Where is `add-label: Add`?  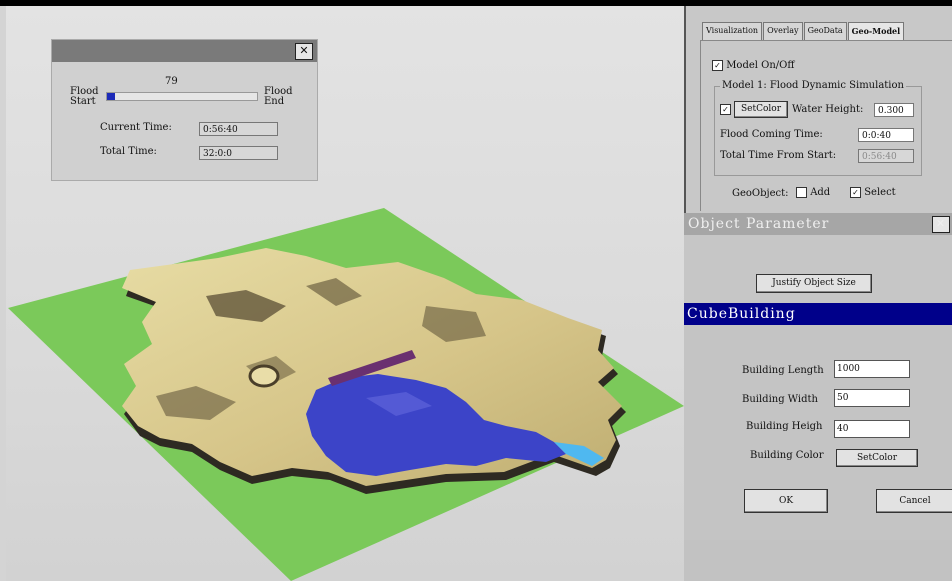 add-label: Add is located at coordinates (820, 192).